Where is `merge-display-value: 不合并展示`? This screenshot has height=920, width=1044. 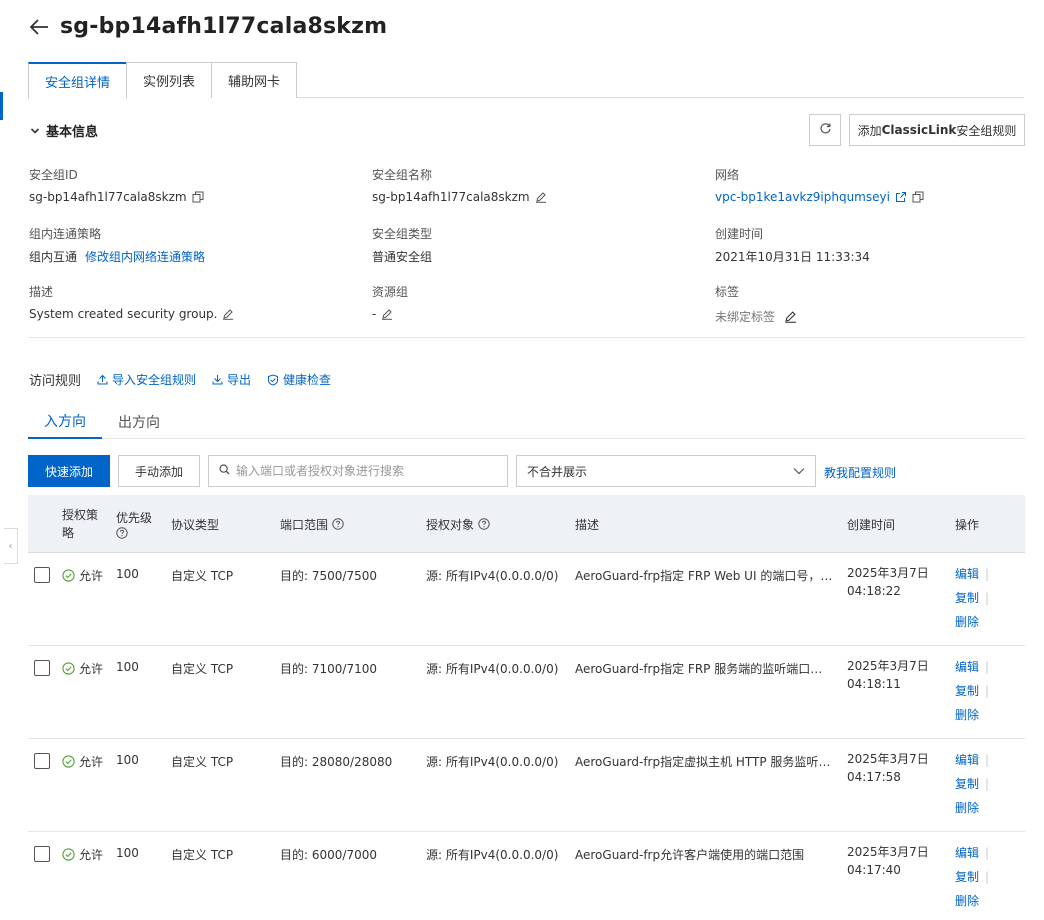
merge-display-value: 不合并展示 is located at coordinates (557, 471).